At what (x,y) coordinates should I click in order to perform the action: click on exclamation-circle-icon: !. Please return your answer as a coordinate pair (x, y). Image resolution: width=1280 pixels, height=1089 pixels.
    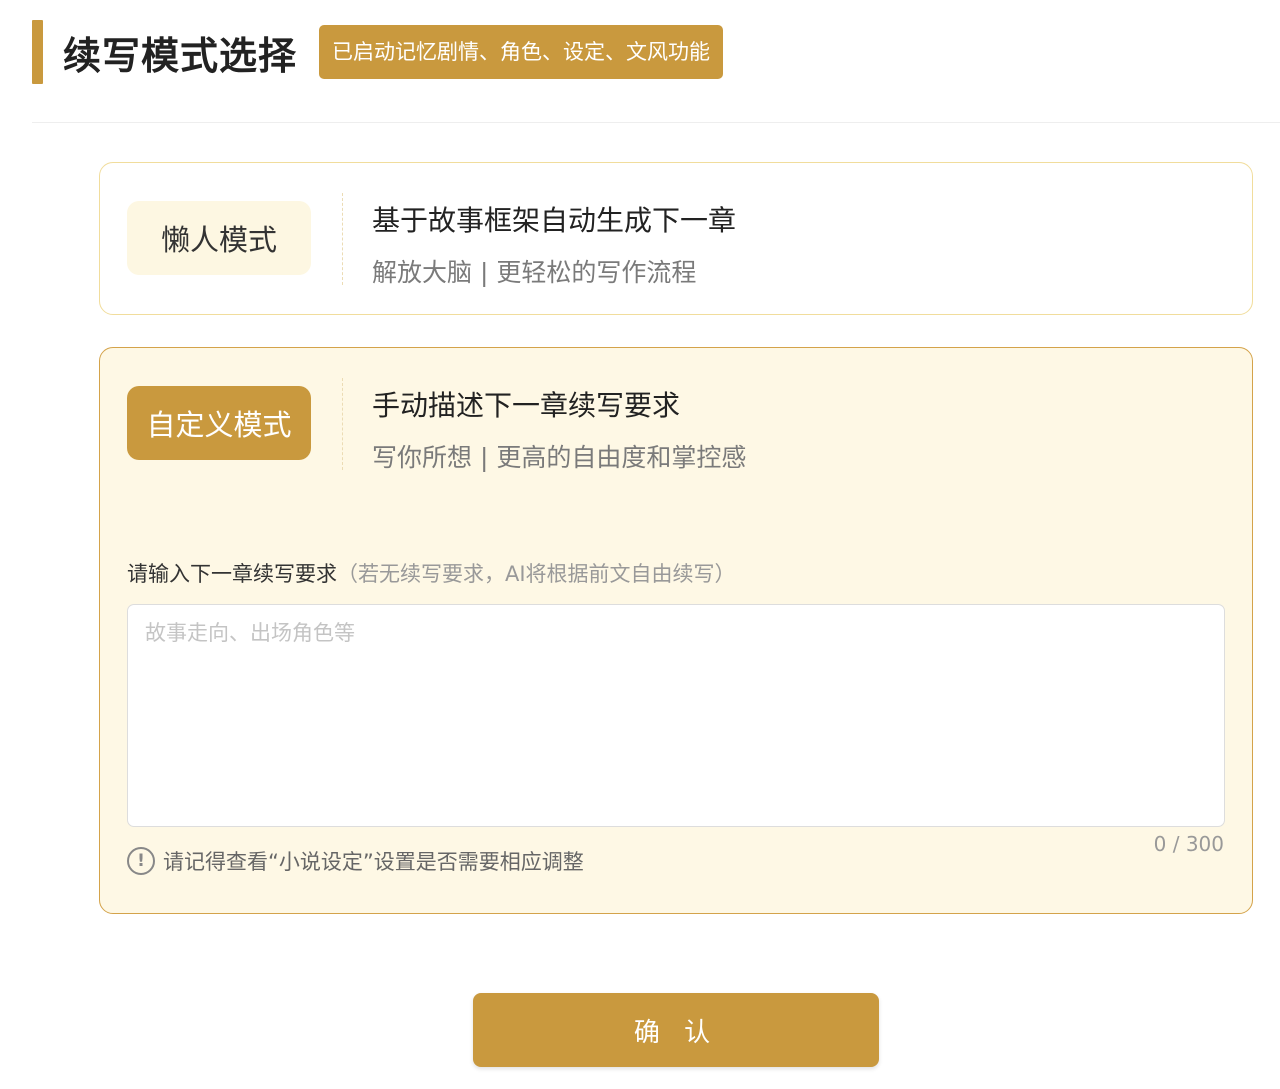
    Looking at the image, I should click on (141, 861).